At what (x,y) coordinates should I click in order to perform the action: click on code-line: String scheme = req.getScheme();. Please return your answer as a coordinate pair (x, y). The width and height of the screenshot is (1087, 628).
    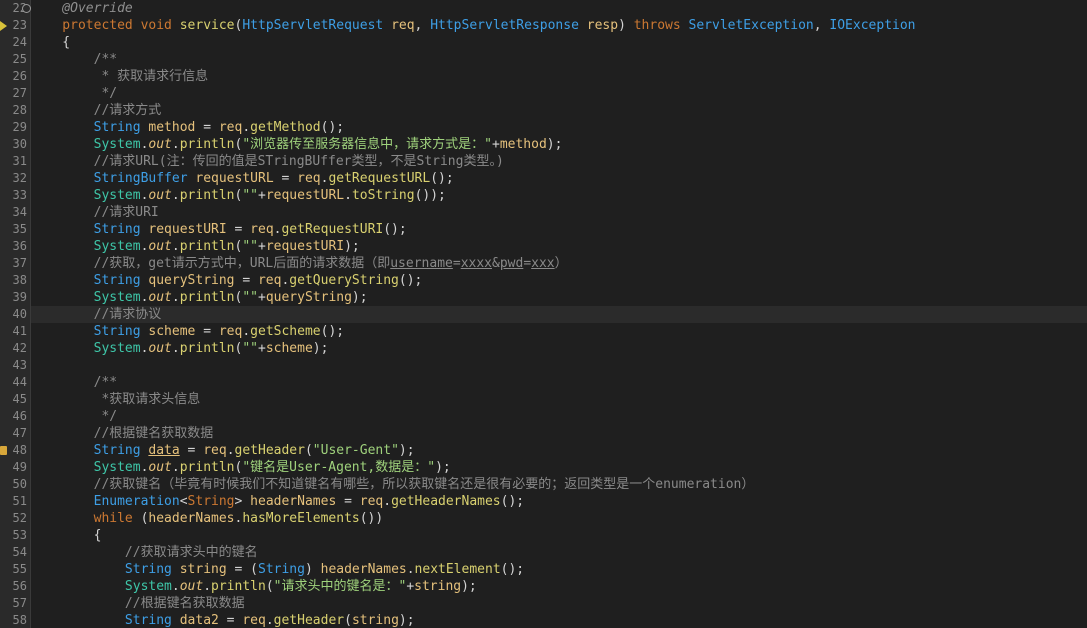
    Looking at the image, I should click on (559, 331).